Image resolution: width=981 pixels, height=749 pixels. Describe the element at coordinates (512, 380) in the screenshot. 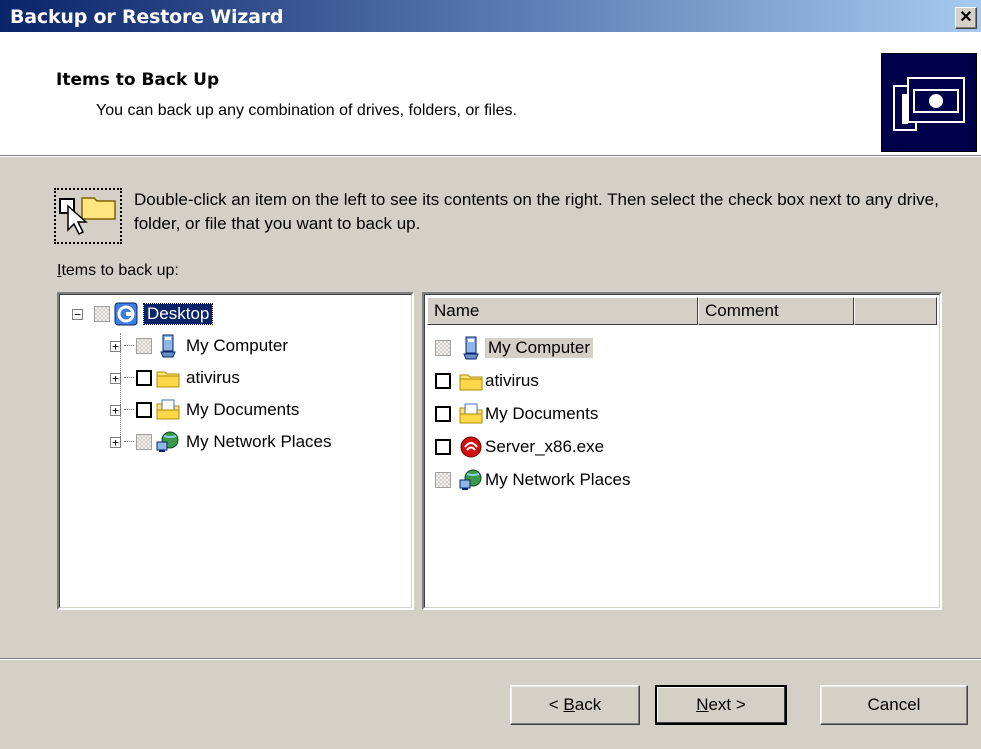

I see `list-item-label: ativirus` at that location.